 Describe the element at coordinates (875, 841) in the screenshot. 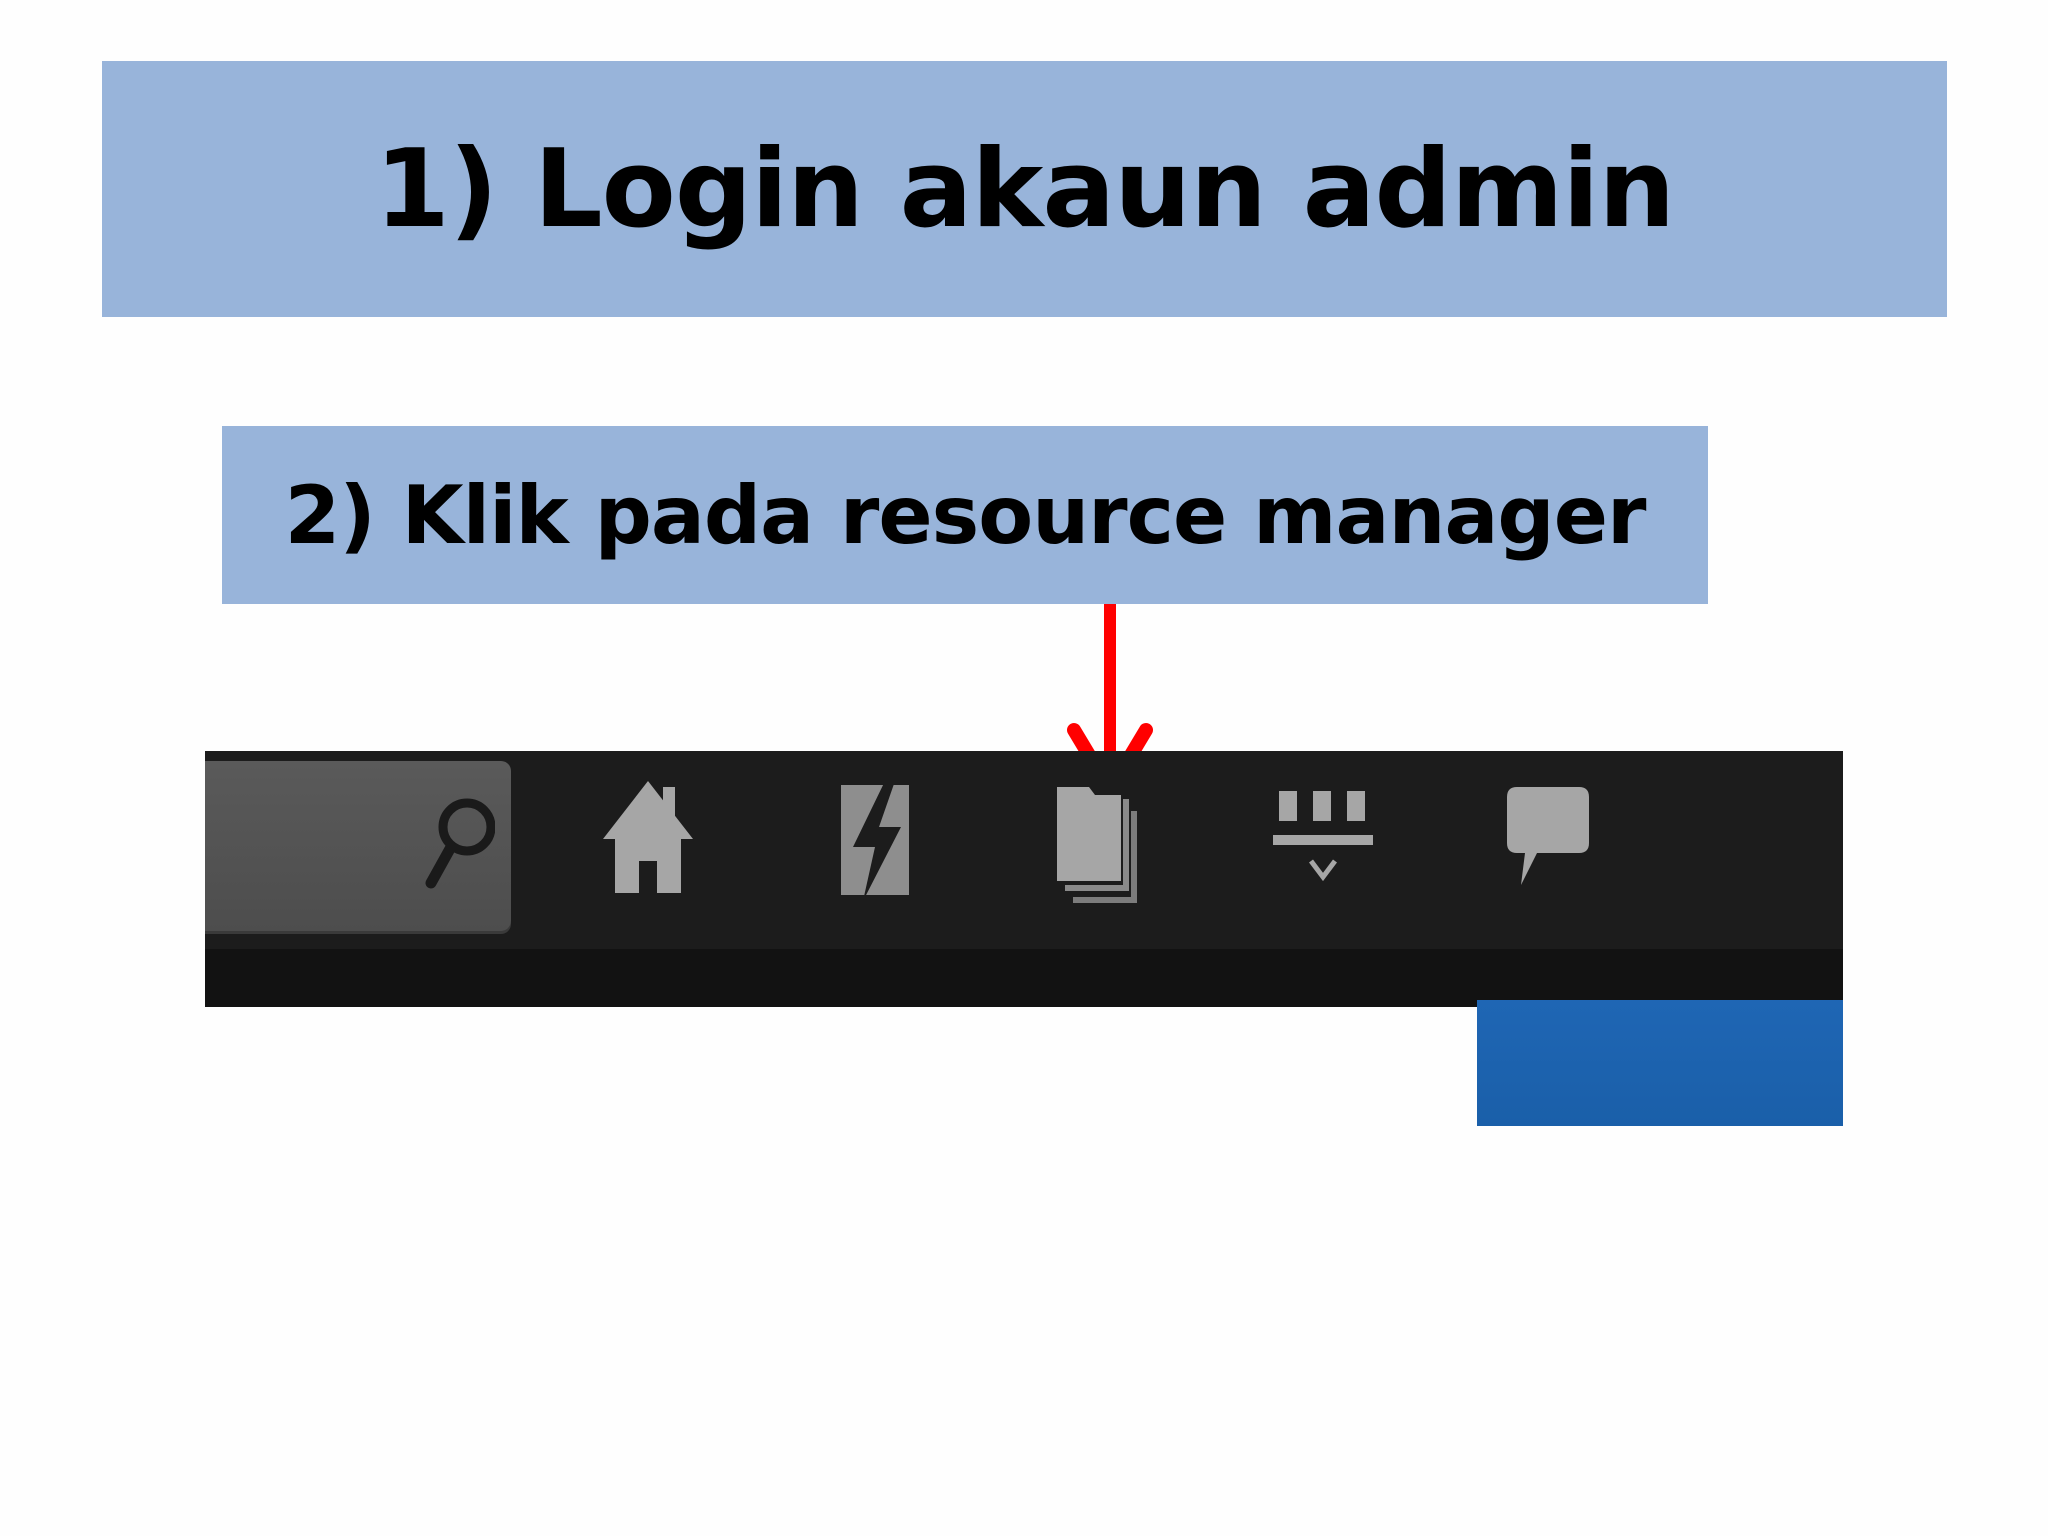

I see `bolt-icon` at that location.